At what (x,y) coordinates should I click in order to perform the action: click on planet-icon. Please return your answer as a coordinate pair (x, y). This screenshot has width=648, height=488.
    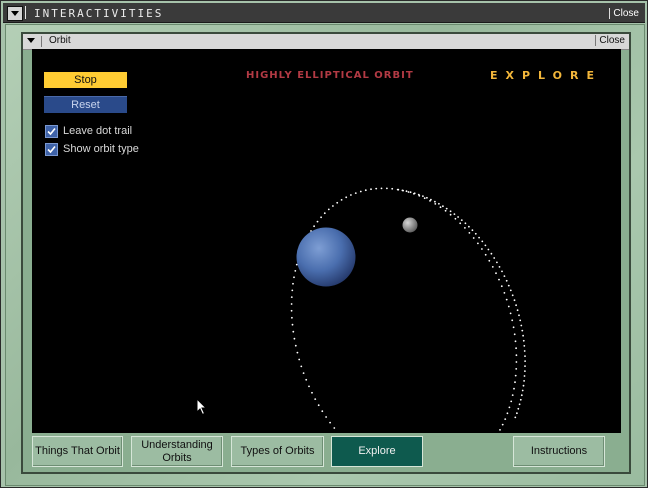
    Looking at the image, I should click on (326, 257).